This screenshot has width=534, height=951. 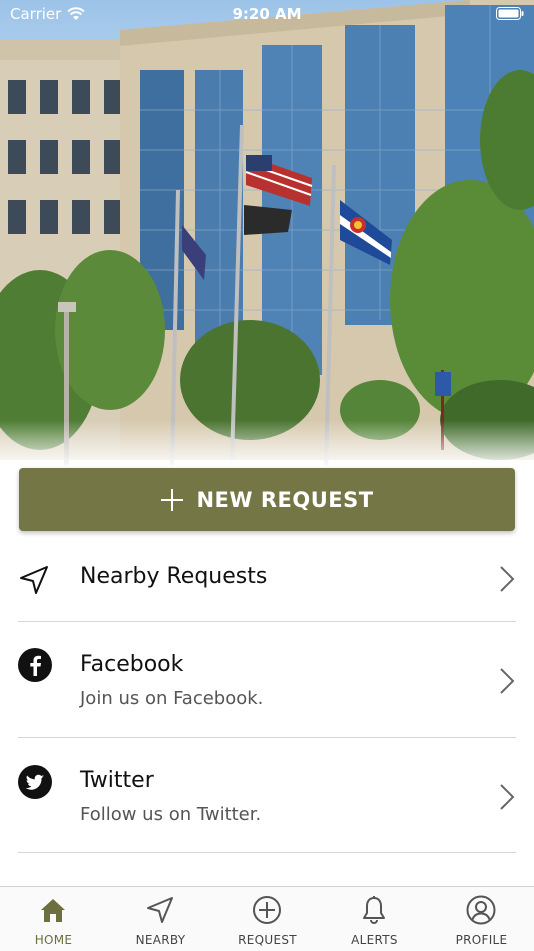 I want to click on tab-nearby: NEARBY, so click(x=160, y=919).